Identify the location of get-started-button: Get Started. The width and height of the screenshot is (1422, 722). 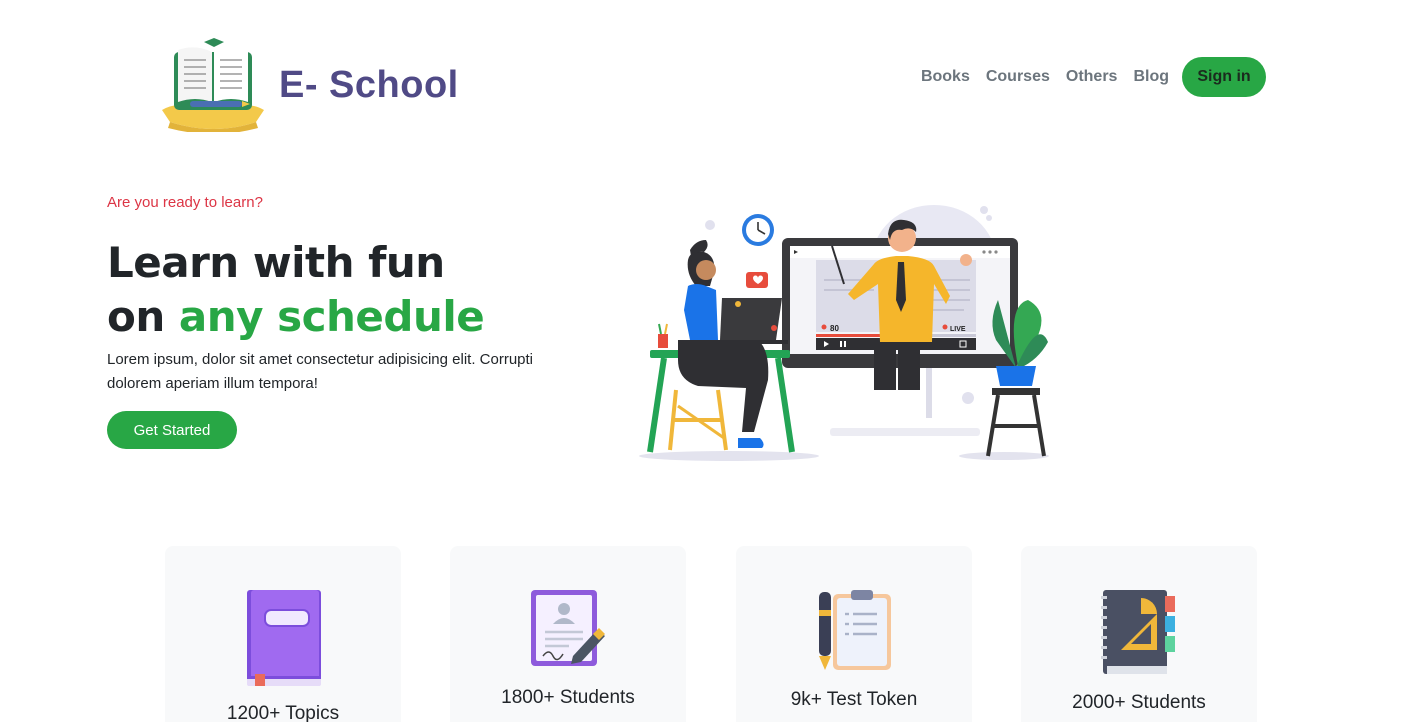
(172, 430).